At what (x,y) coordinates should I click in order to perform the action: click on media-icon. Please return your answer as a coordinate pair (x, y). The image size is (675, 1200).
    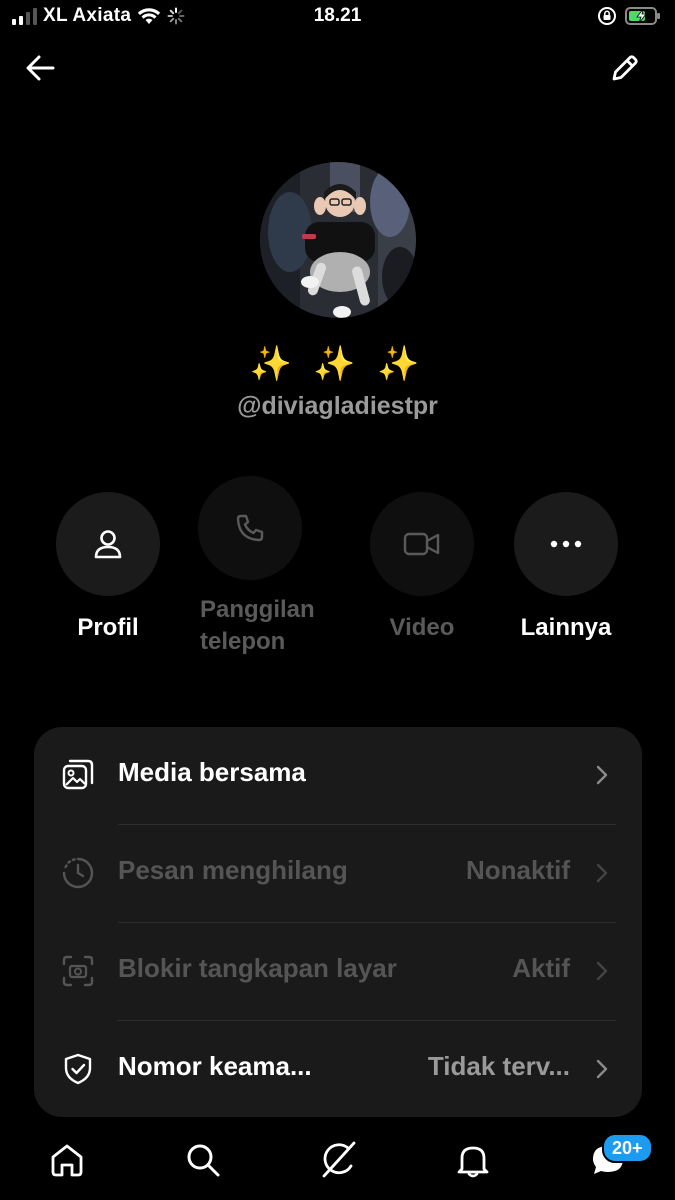
    Looking at the image, I should click on (78, 775).